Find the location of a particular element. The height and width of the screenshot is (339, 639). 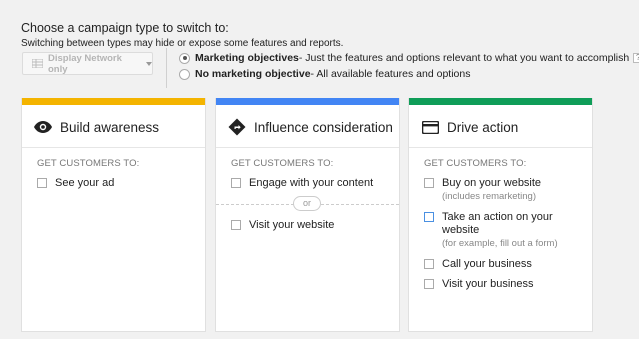

option-engage-with-content: Engage with your content is located at coordinates (315, 183).